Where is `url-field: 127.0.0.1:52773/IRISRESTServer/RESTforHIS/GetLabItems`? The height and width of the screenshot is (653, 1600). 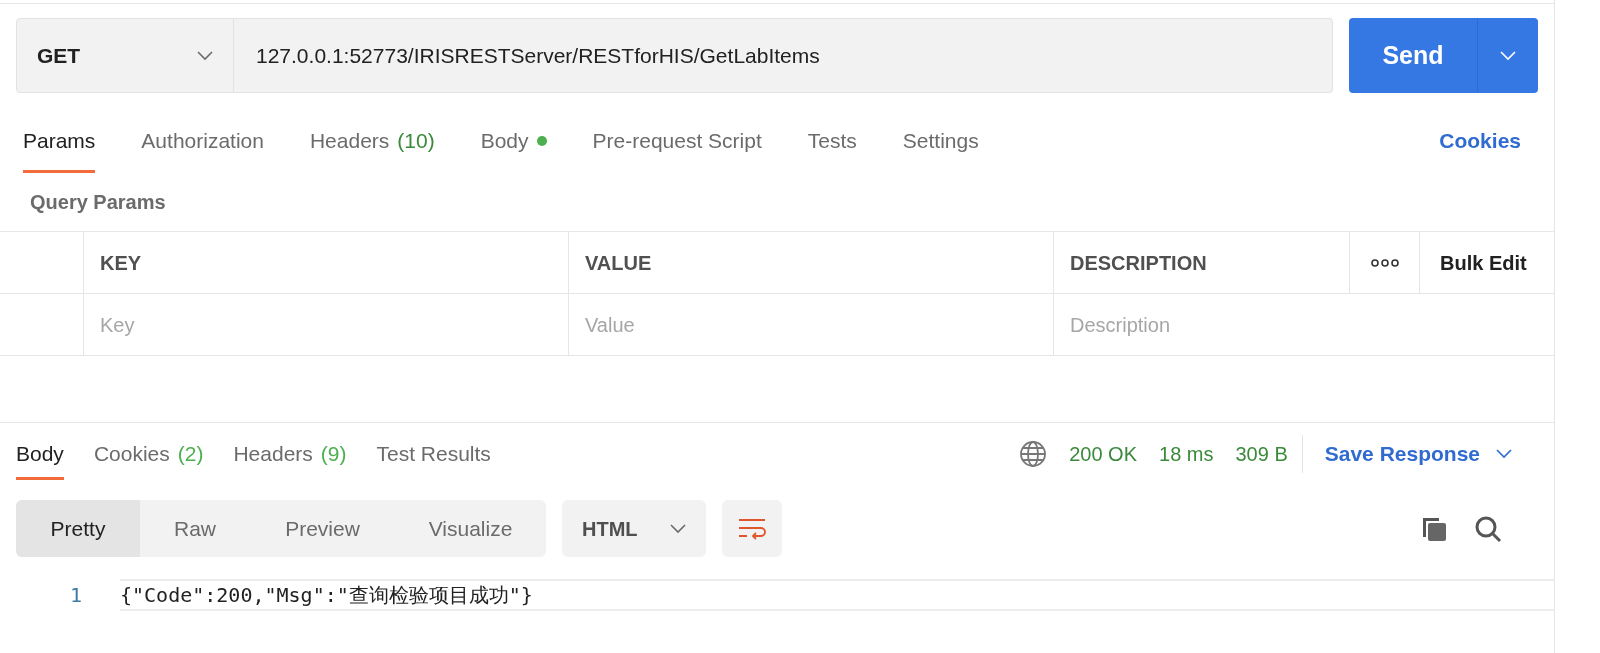
url-field: 127.0.0.1:52773/IRISRESTServer/RESTforHIS/GetLabItems is located at coordinates (783, 55).